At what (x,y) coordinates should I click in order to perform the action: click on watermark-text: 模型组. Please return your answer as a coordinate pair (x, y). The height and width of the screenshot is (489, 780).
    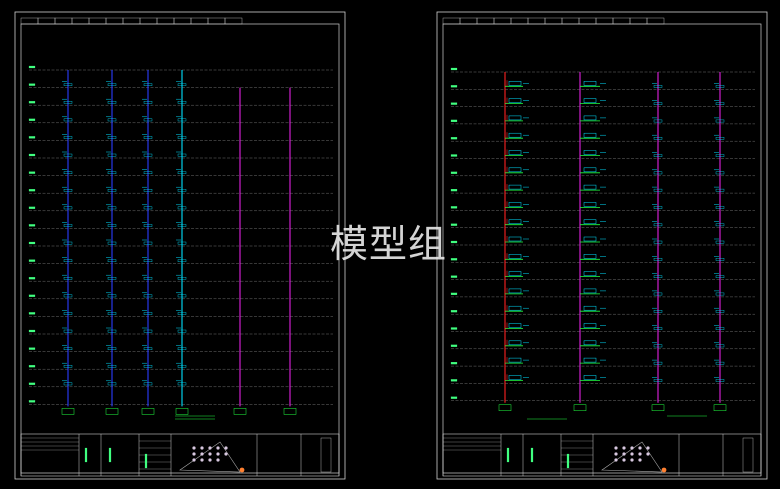
    Looking at the image, I should click on (389, 244).